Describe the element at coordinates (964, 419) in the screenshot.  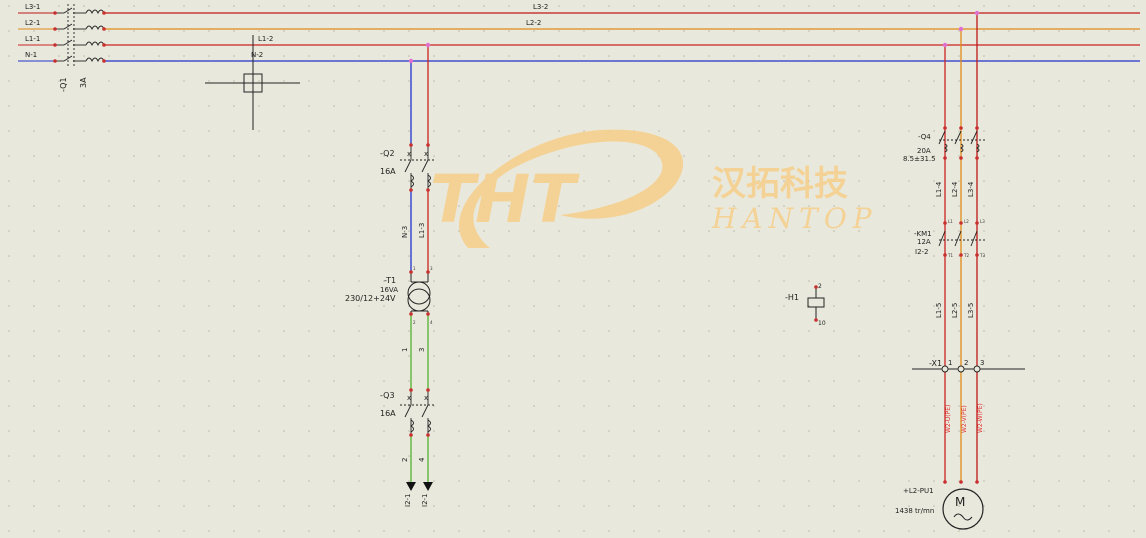
I see `x1-cable-2: W2-V(PE)` at that location.